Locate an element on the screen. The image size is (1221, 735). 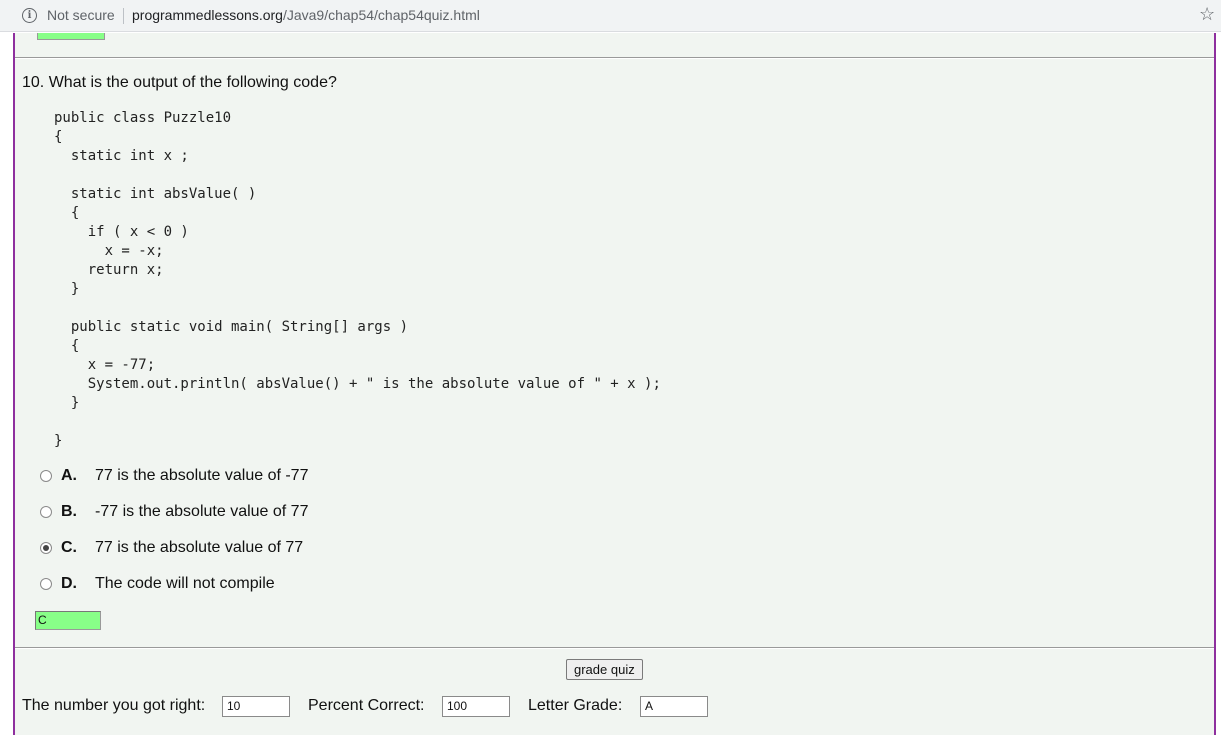
radio-c is located at coordinates (46, 548).